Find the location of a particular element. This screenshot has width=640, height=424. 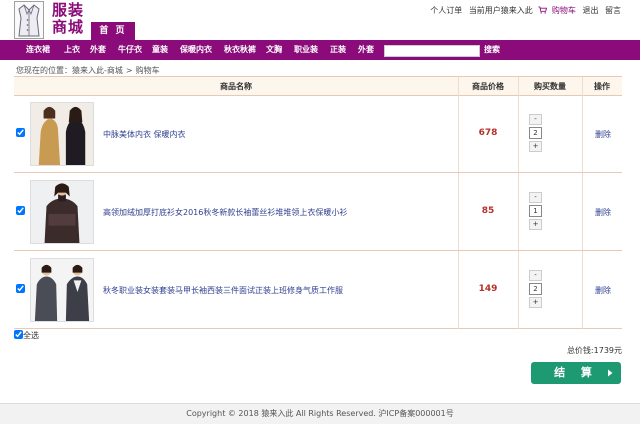

select-all: 全选 is located at coordinates (26, 335).